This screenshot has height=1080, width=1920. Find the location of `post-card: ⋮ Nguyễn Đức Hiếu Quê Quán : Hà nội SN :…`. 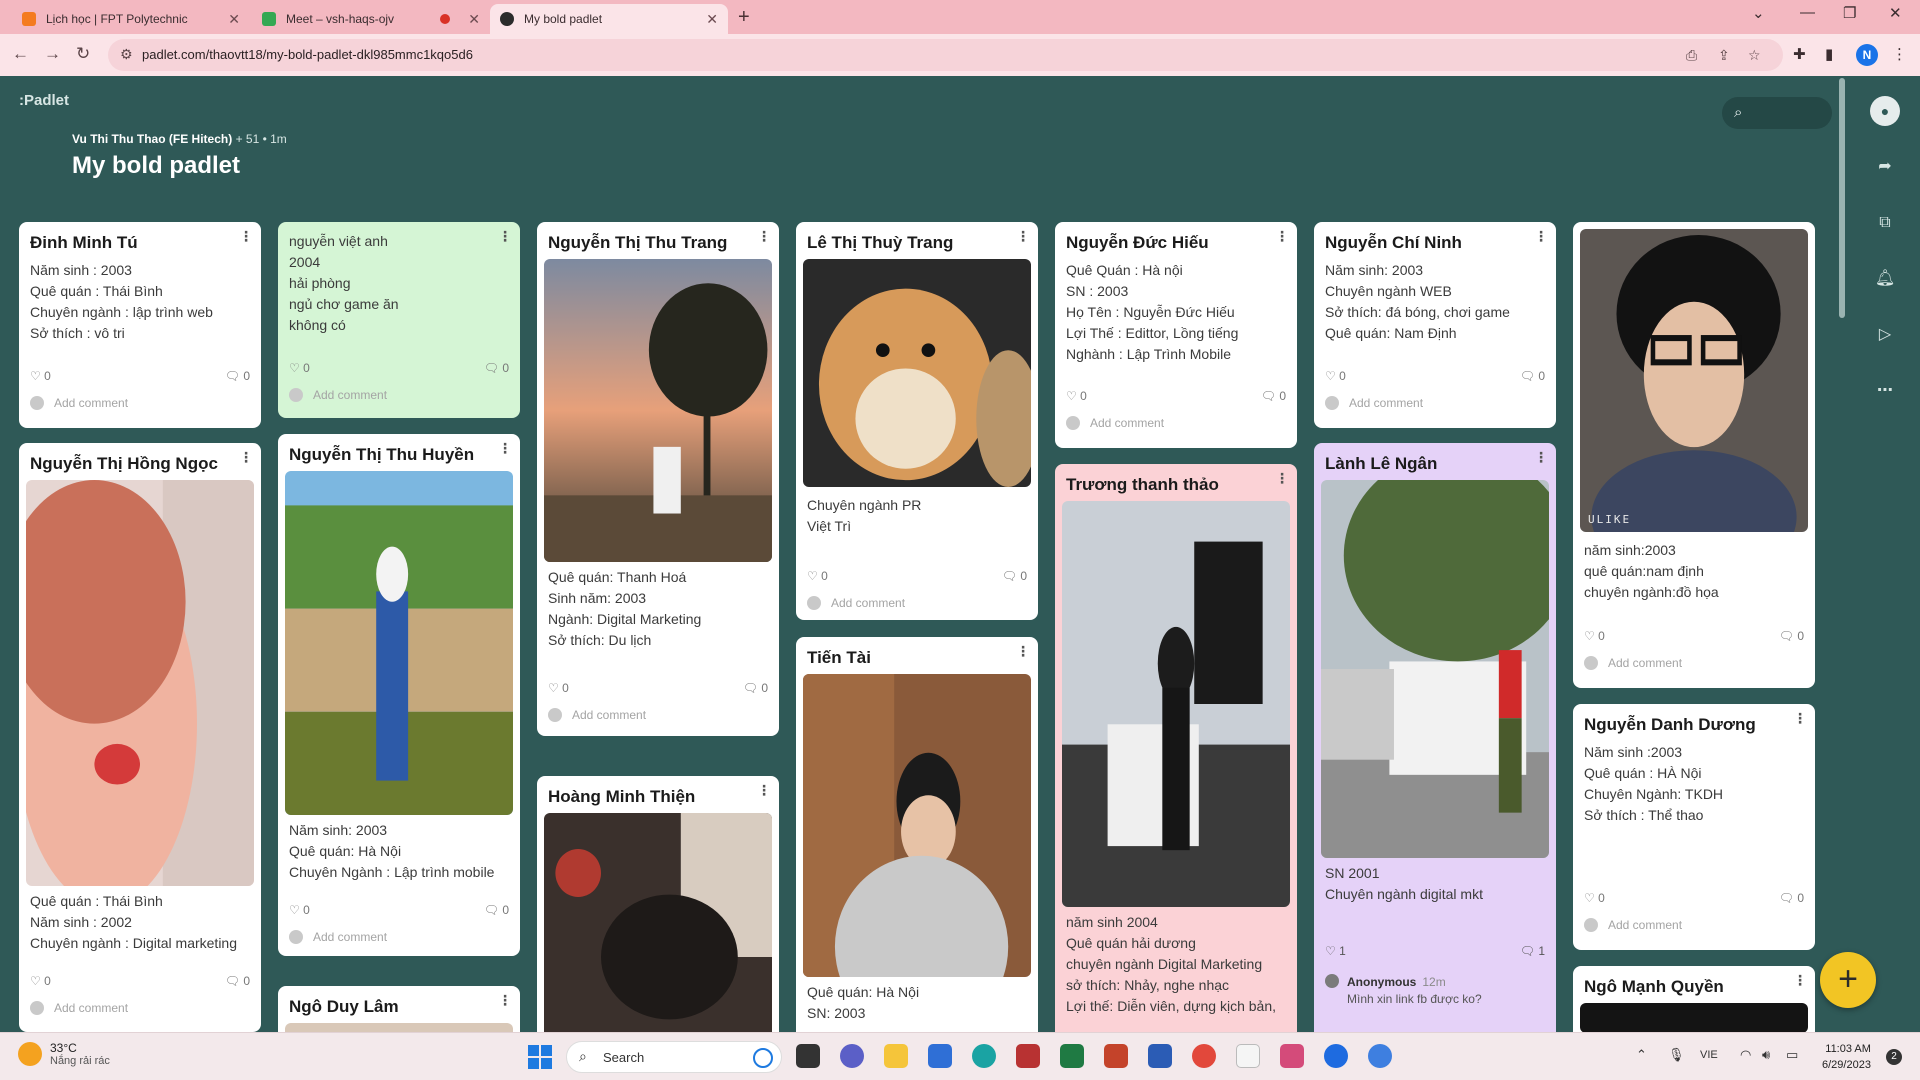

post-card: ⋮ Nguyễn Đức Hiếu Quê Quán : Hà nội SN :… is located at coordinates (1176, 335).